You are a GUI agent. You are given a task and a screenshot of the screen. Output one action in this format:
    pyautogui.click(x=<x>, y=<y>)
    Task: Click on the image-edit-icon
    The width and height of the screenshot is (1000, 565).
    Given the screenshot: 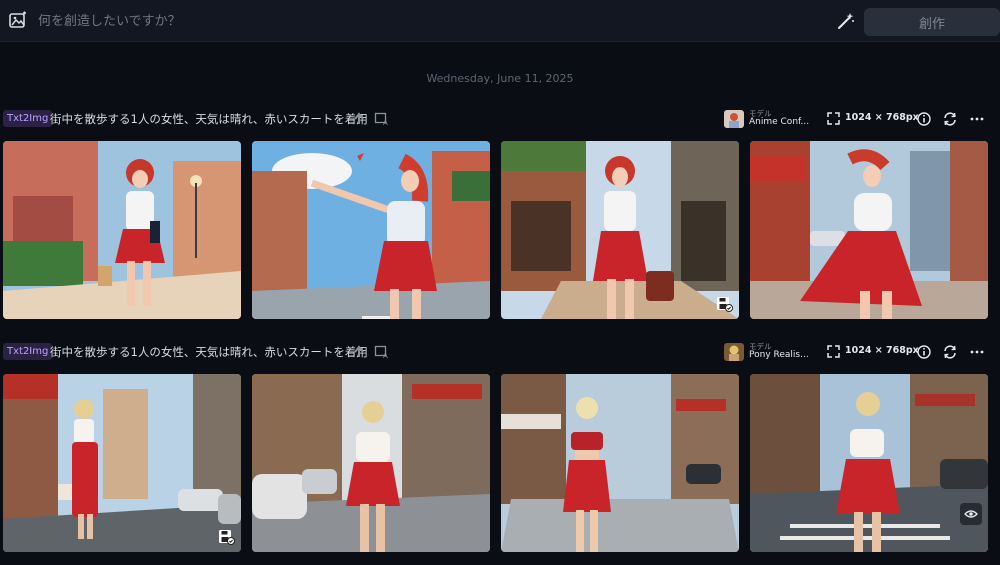 What is the action you would take?
    pyautogui.click(x=18, y=21)
    